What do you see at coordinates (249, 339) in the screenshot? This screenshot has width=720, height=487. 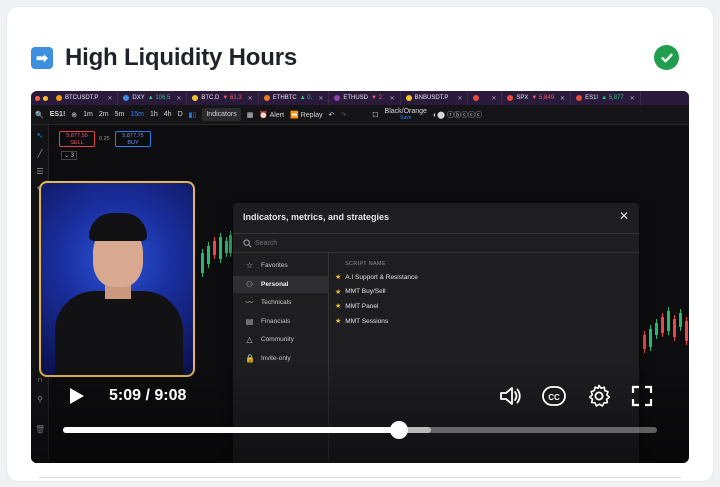 I see `community-icon: △` at bounding box center [249, 339].